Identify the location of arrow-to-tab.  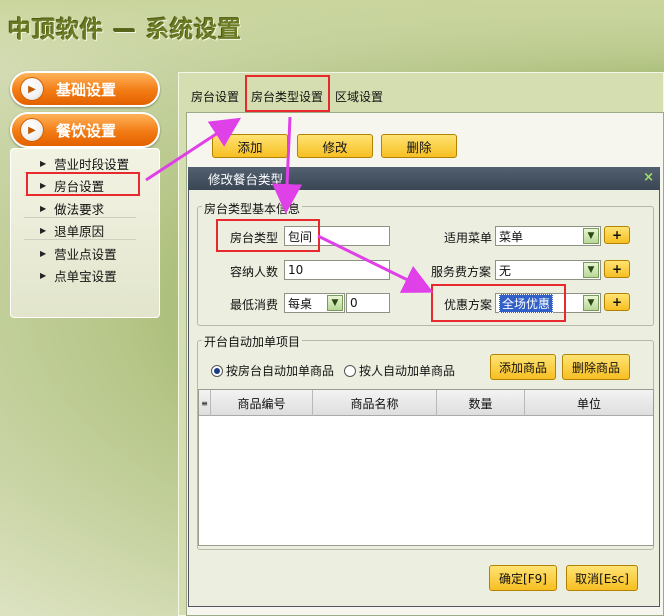
(193, 149).